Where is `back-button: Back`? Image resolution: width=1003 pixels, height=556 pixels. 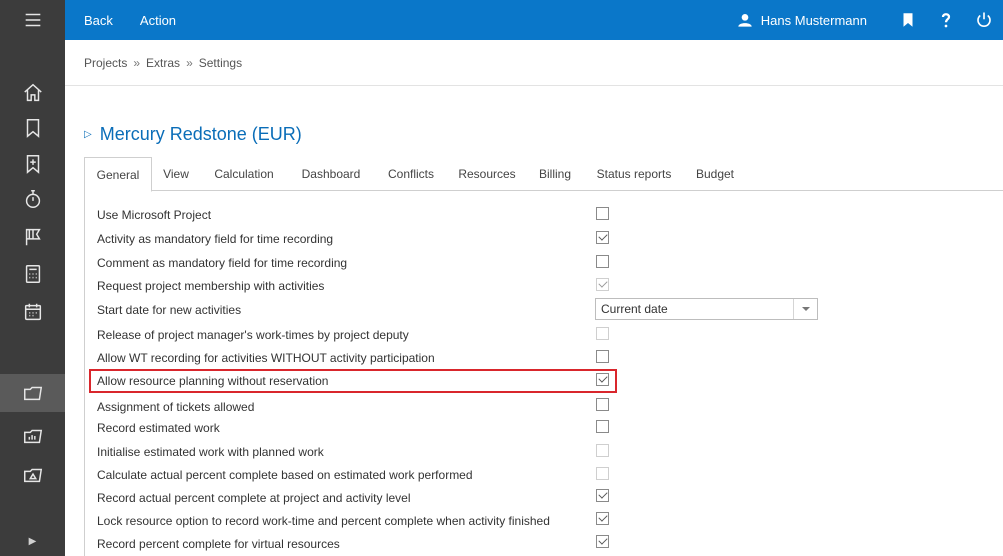 back-button: Back is located at coordinates (98, 20).